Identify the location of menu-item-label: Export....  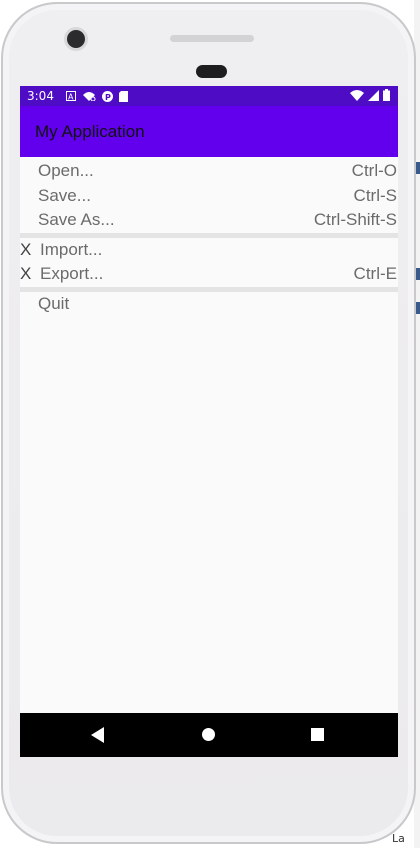
(72, 274).